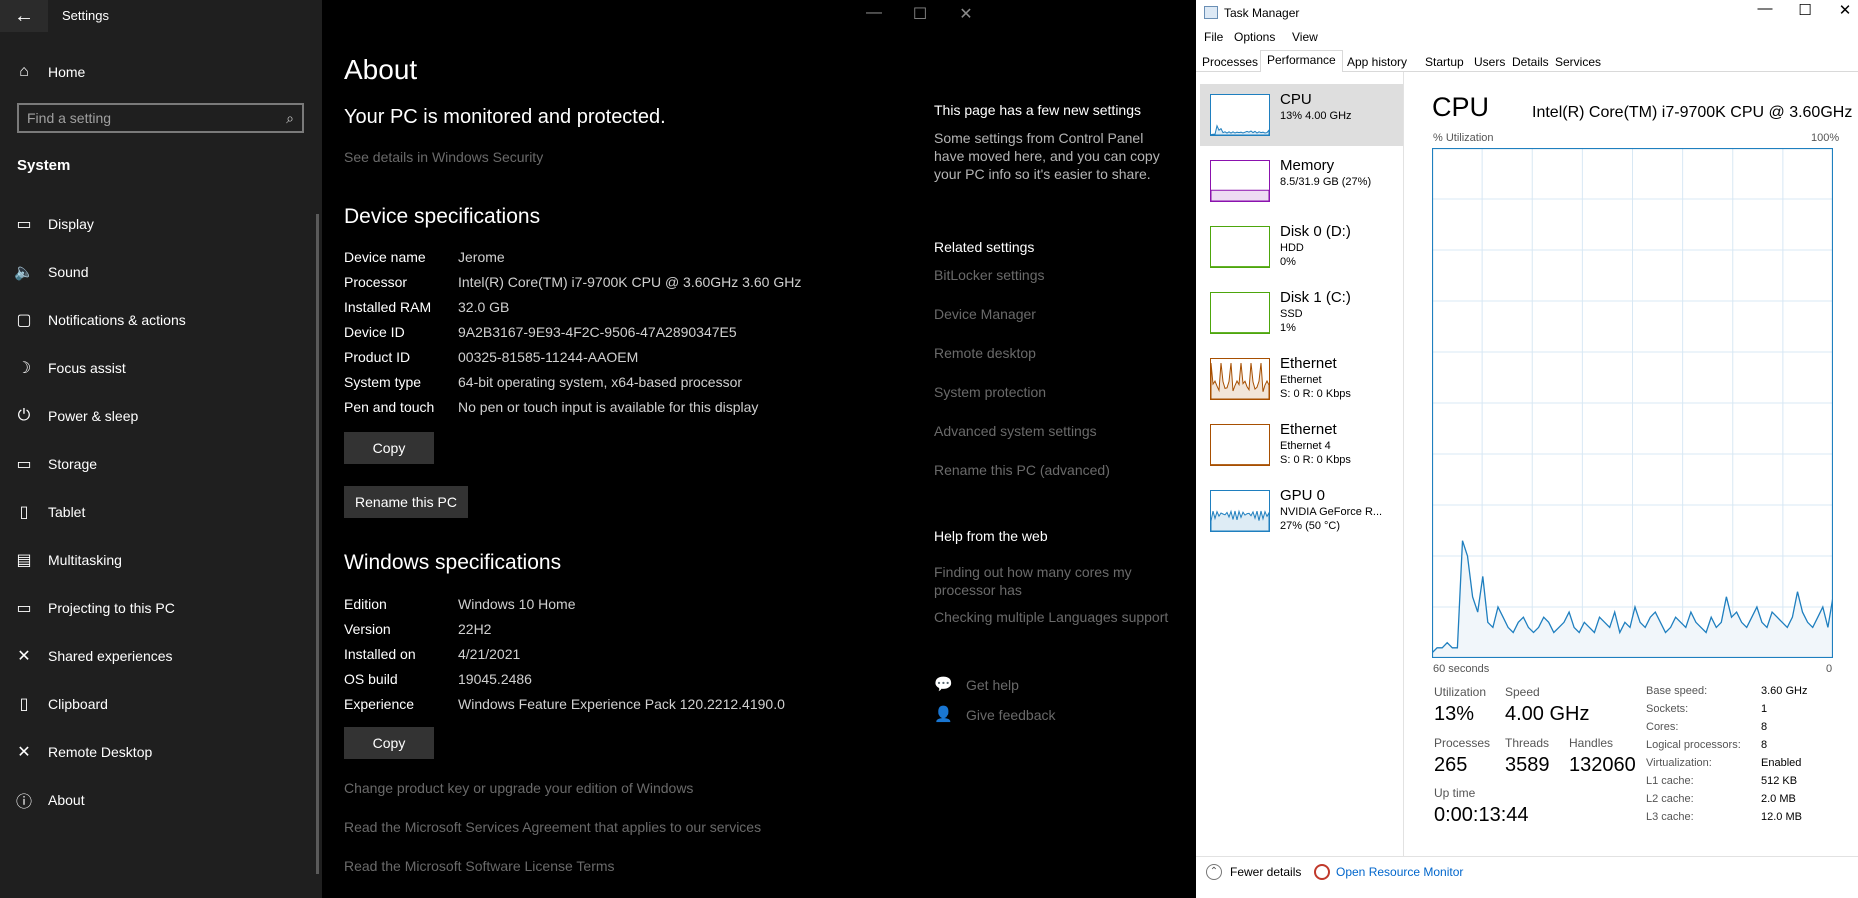 Image resolution: width=1858 pixels, height=898 pixels. Describe the element at coordinates (1301, 313) in the screenshot. I see `resource-item-disk-1-c-: Disk 1 (C:) SSD 1%` at that location.